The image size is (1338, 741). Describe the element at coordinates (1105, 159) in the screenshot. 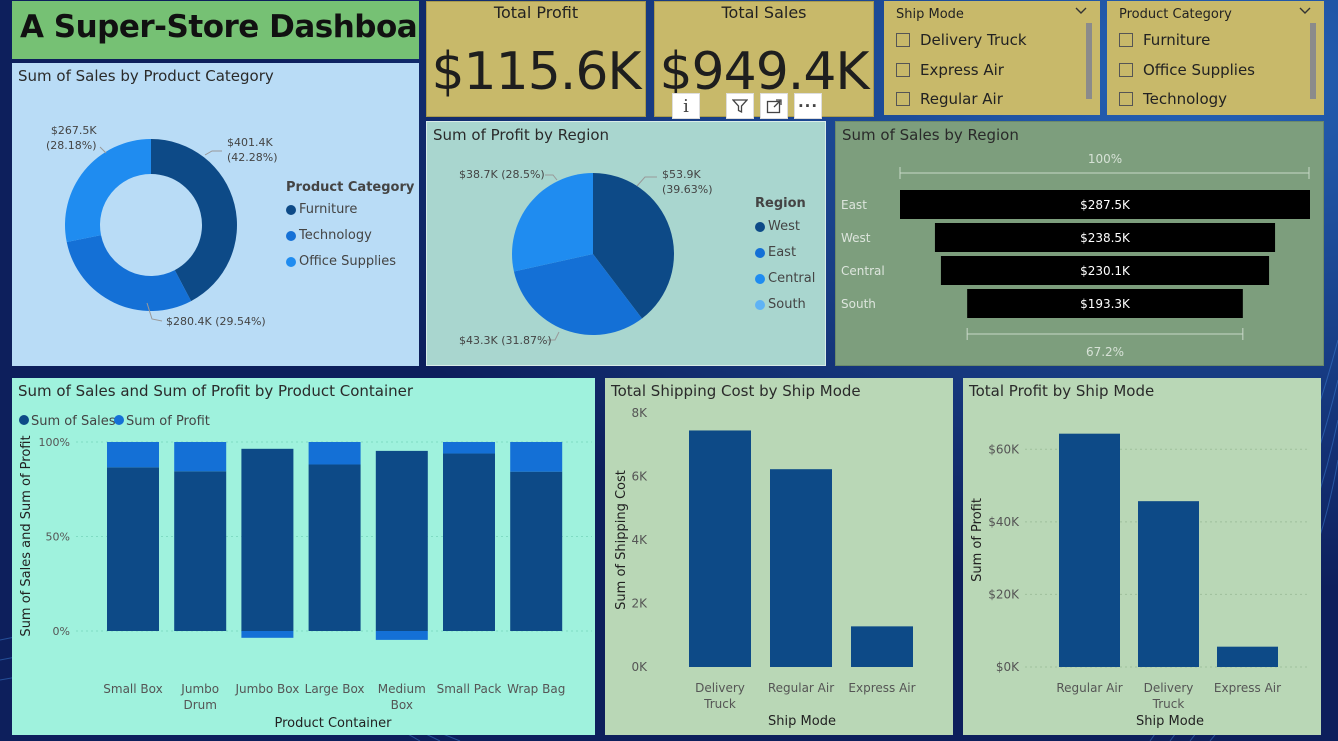

I see `funnel-top-label: 100%` at that location.